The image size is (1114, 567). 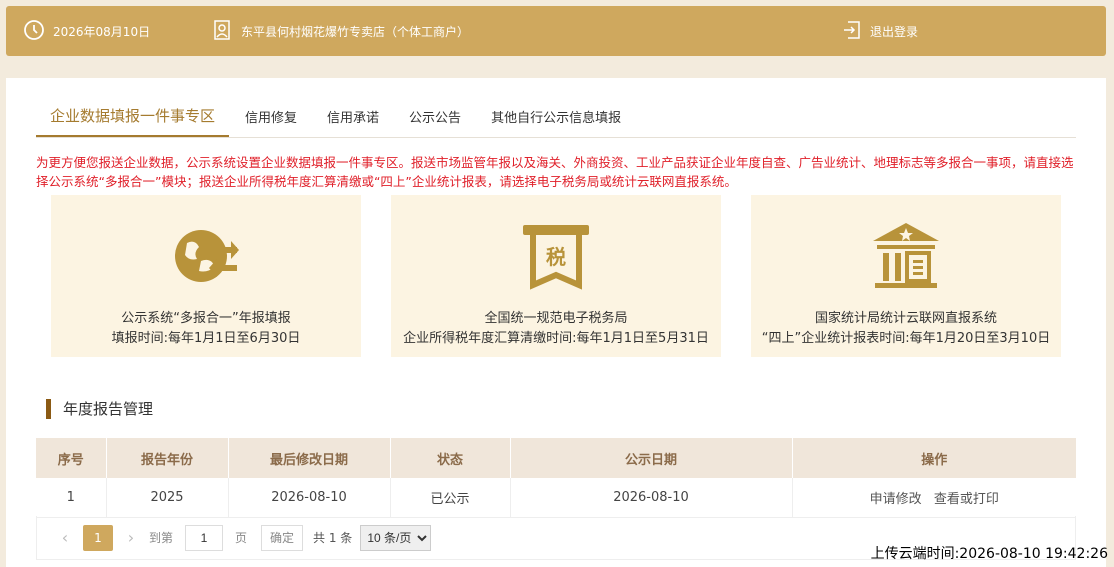 I want to click on page-current: 1, so click(x=98, y=537).